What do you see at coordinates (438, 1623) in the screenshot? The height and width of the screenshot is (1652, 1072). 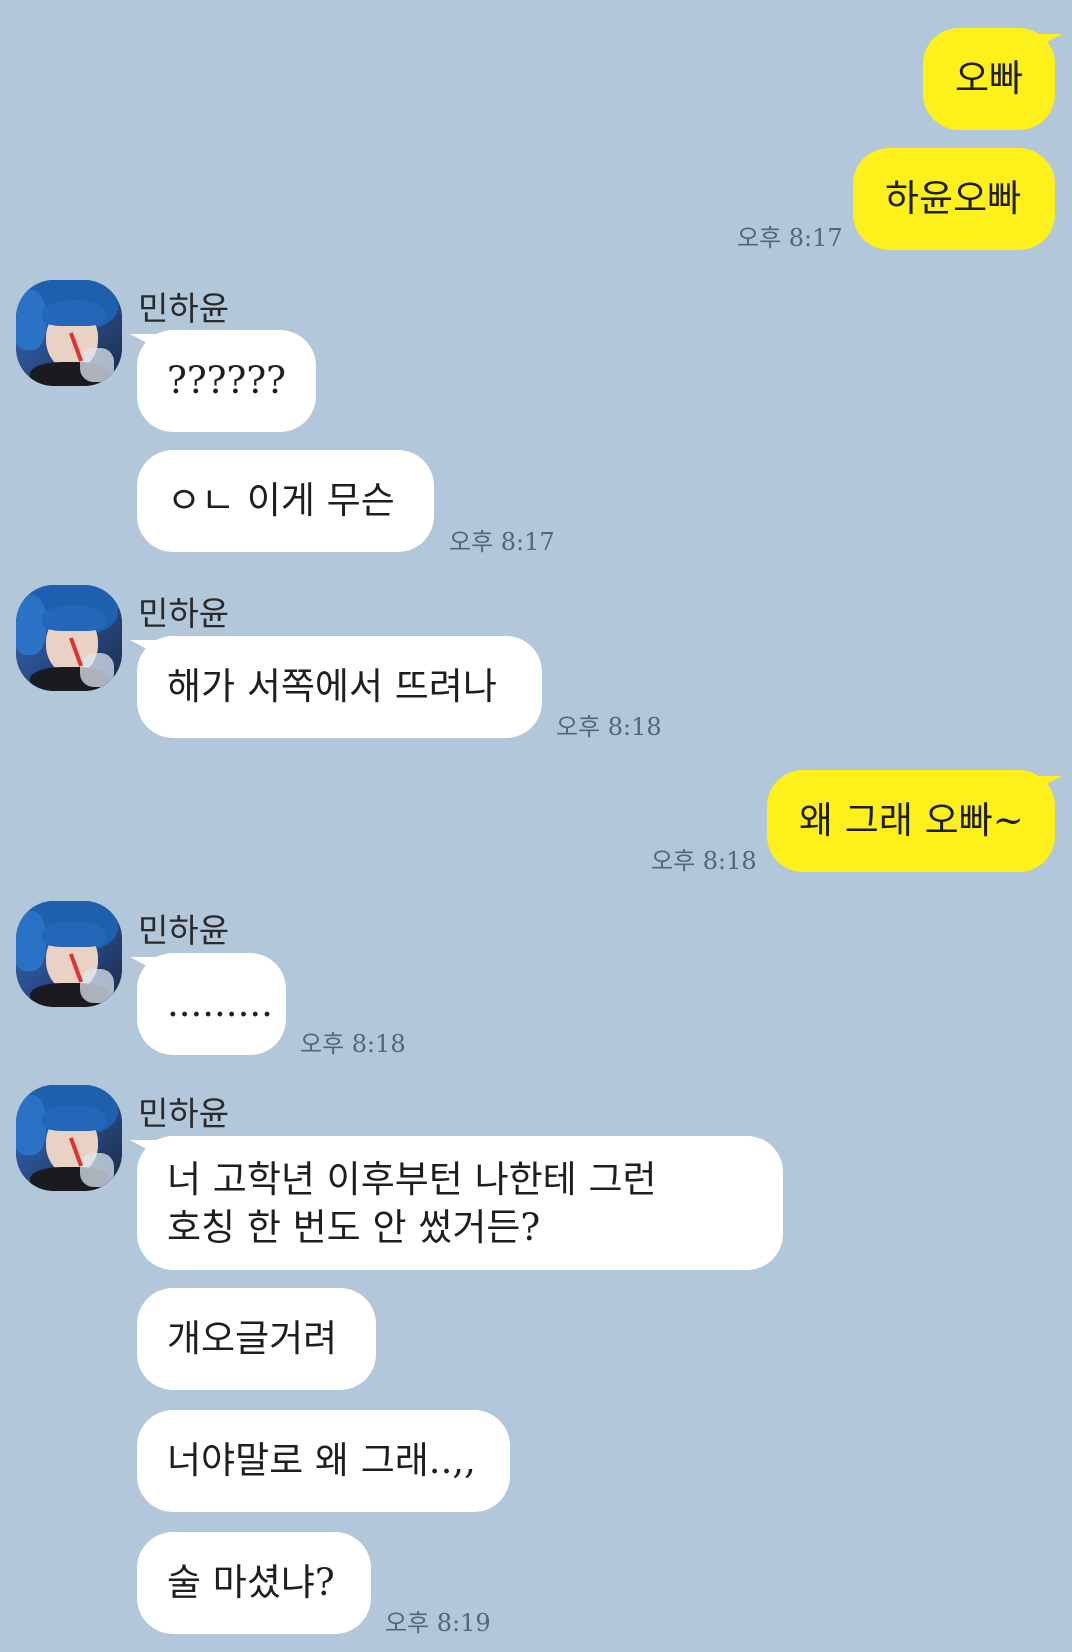 I see `message-time: 오후 8:19` at bounding box center [438, 1623].